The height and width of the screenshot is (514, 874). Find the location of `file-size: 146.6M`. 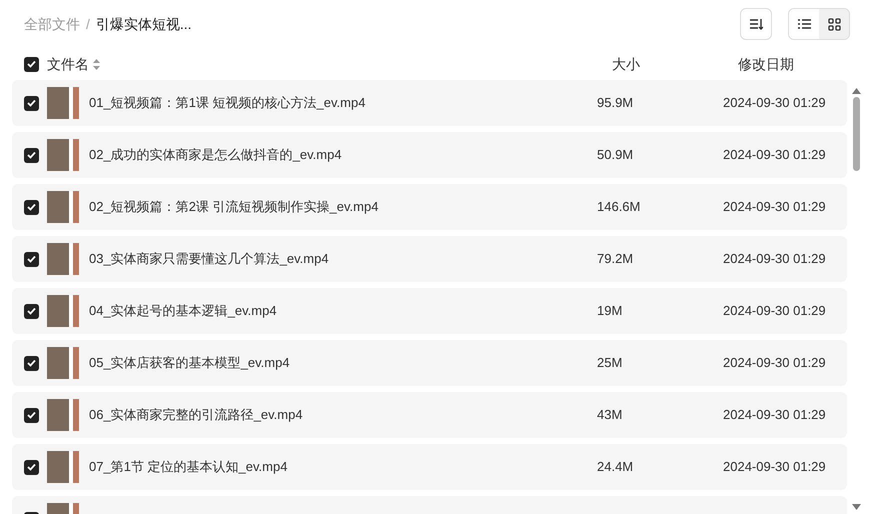

file-size: 146.6M is located at coordinates (619, 207).